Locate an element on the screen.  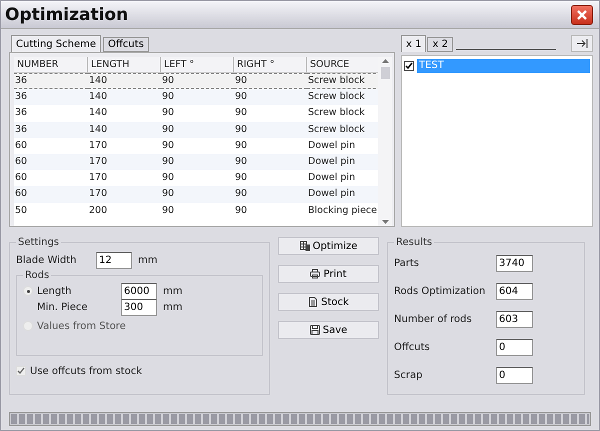
action-button: Save is located at coordinates (328, 330).